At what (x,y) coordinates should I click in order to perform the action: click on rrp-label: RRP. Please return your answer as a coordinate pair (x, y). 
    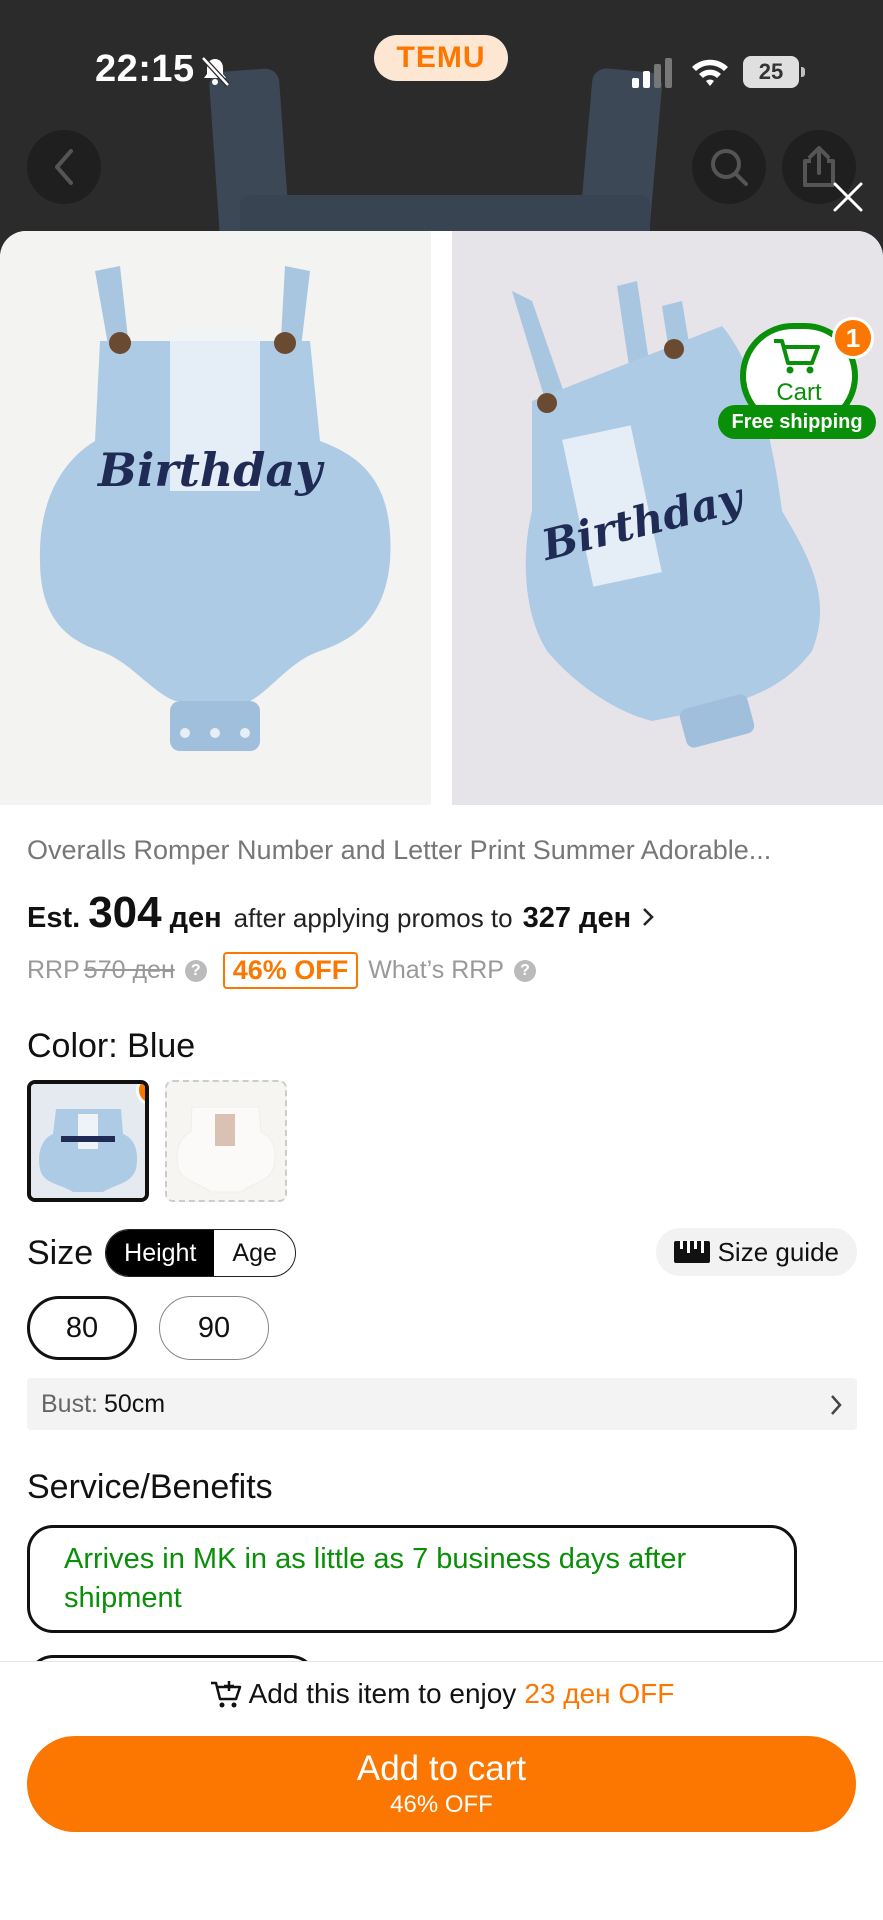
    Looking at the image, I should click on (53, 970).